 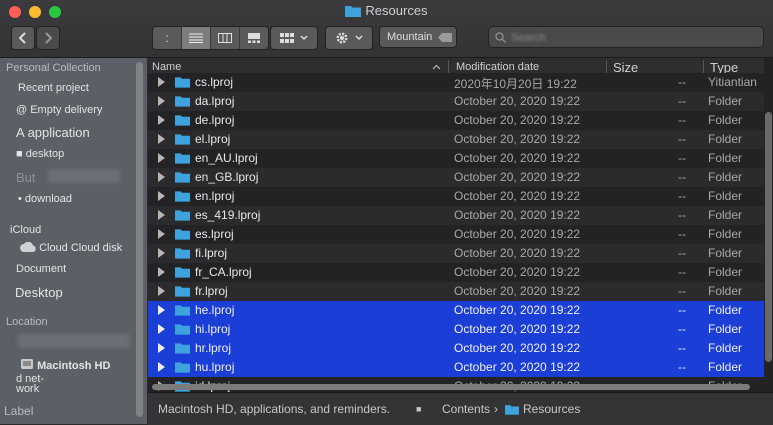 What do you see at coordinates (84, 176) in the screenshot?
I see `blurred-item` at bounding box center [84, 176].